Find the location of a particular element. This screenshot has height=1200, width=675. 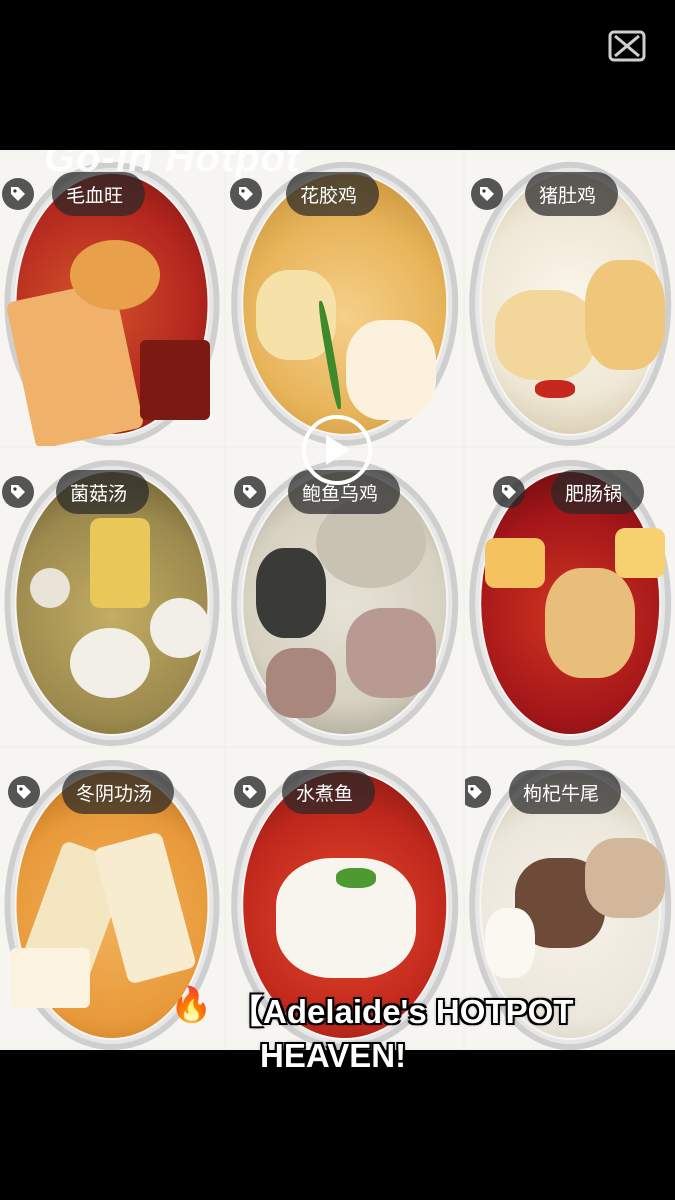

dish-tile: 肥肠锅 is located at coordinates (570, 597).